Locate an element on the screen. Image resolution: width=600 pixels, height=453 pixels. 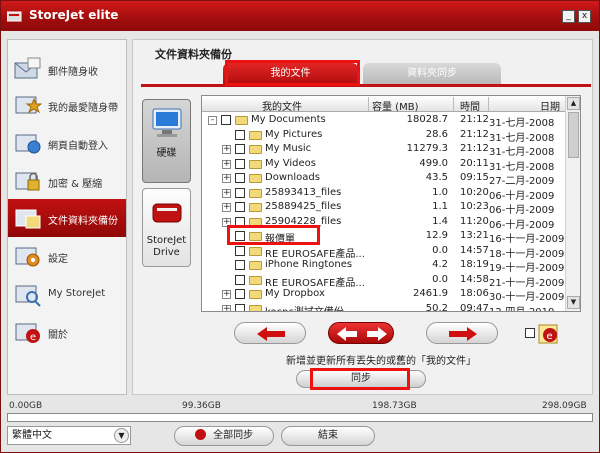
scroll-up-icon: ▲ is located at coordinates (573, 103).